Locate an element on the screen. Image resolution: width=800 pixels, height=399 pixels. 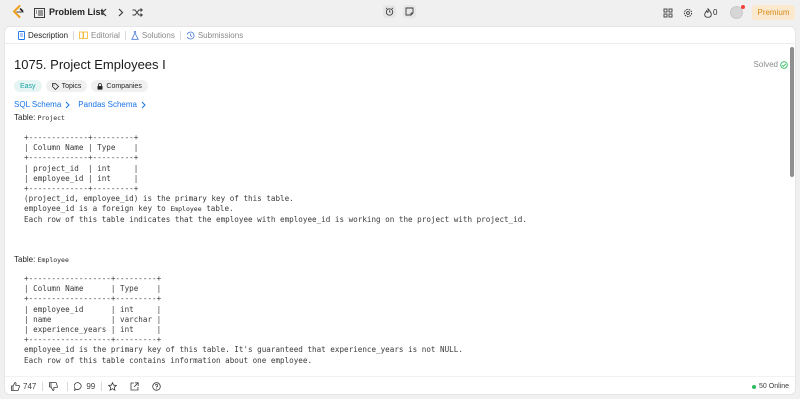
thumbs-up-icon is located at coordinates (15, 386).